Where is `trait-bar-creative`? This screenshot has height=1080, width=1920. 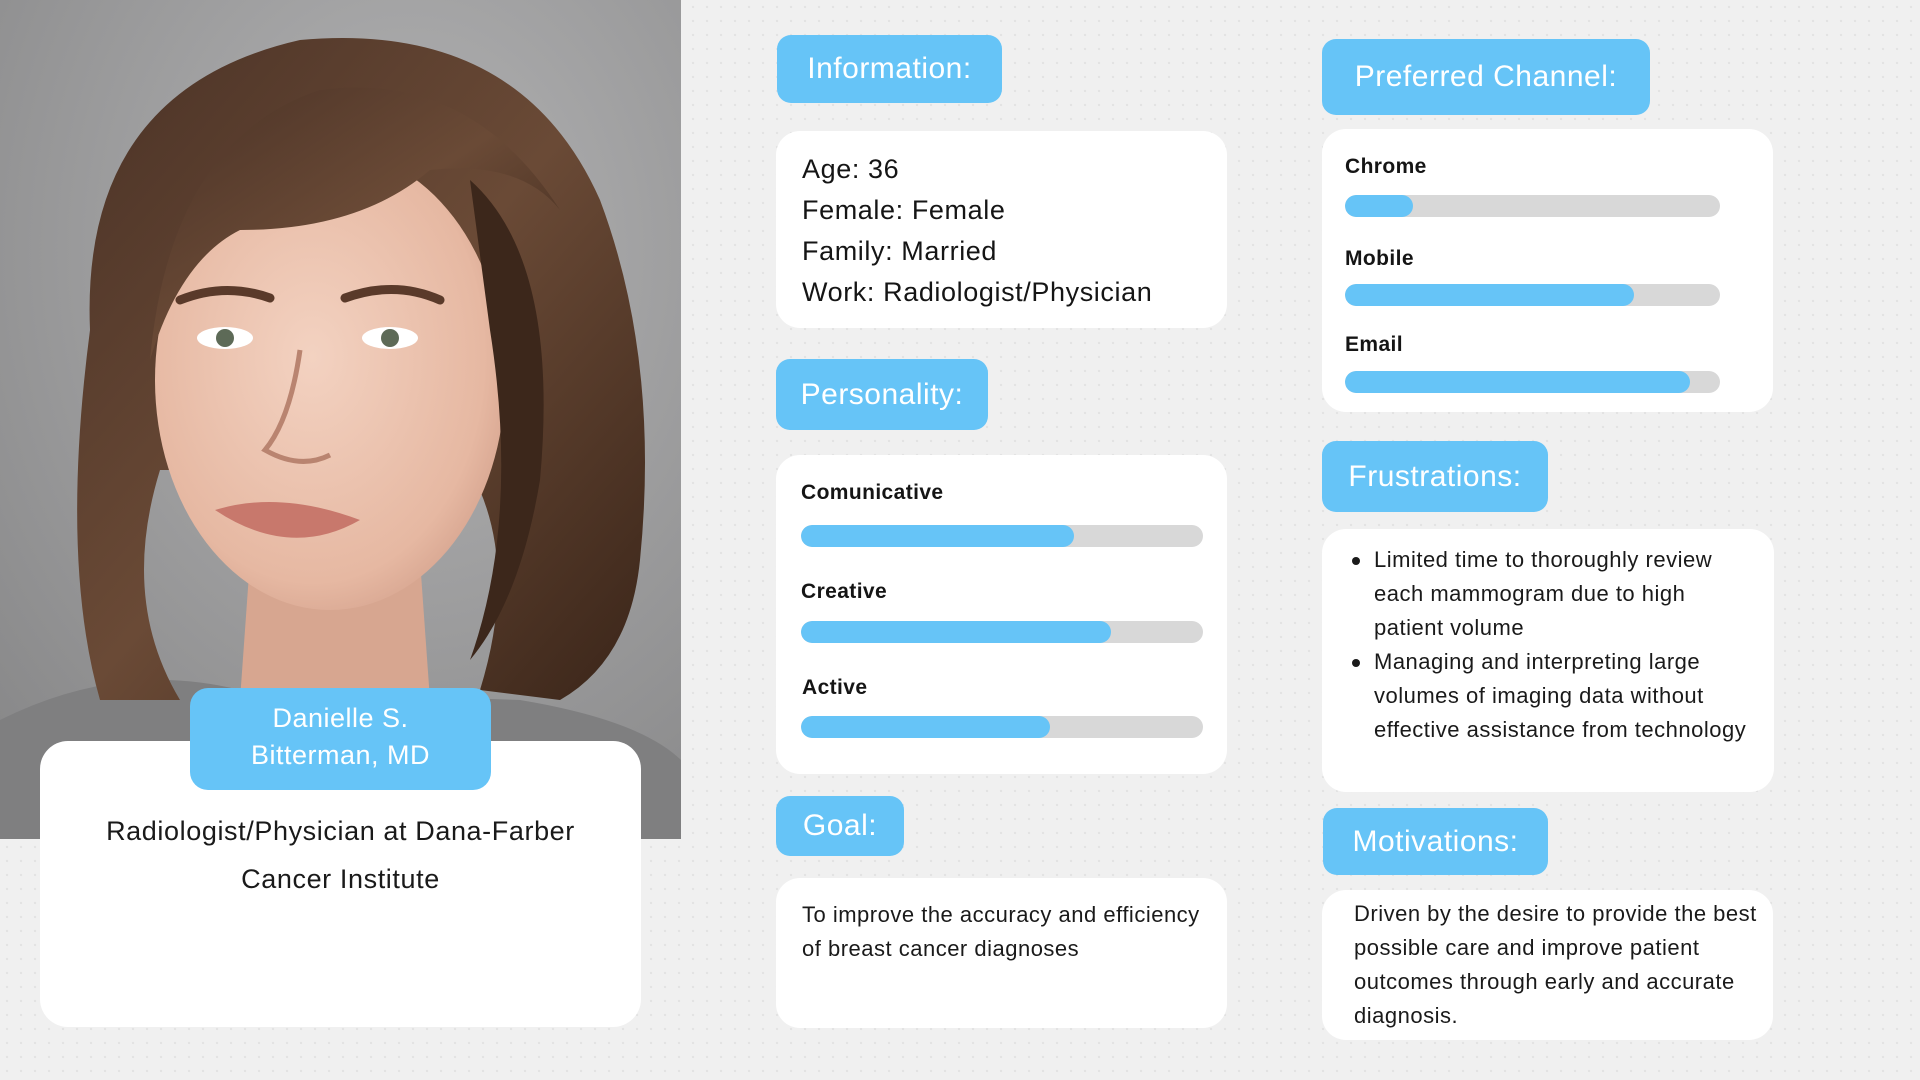
trait-bar-creative is located at coordinates (1002, 632).